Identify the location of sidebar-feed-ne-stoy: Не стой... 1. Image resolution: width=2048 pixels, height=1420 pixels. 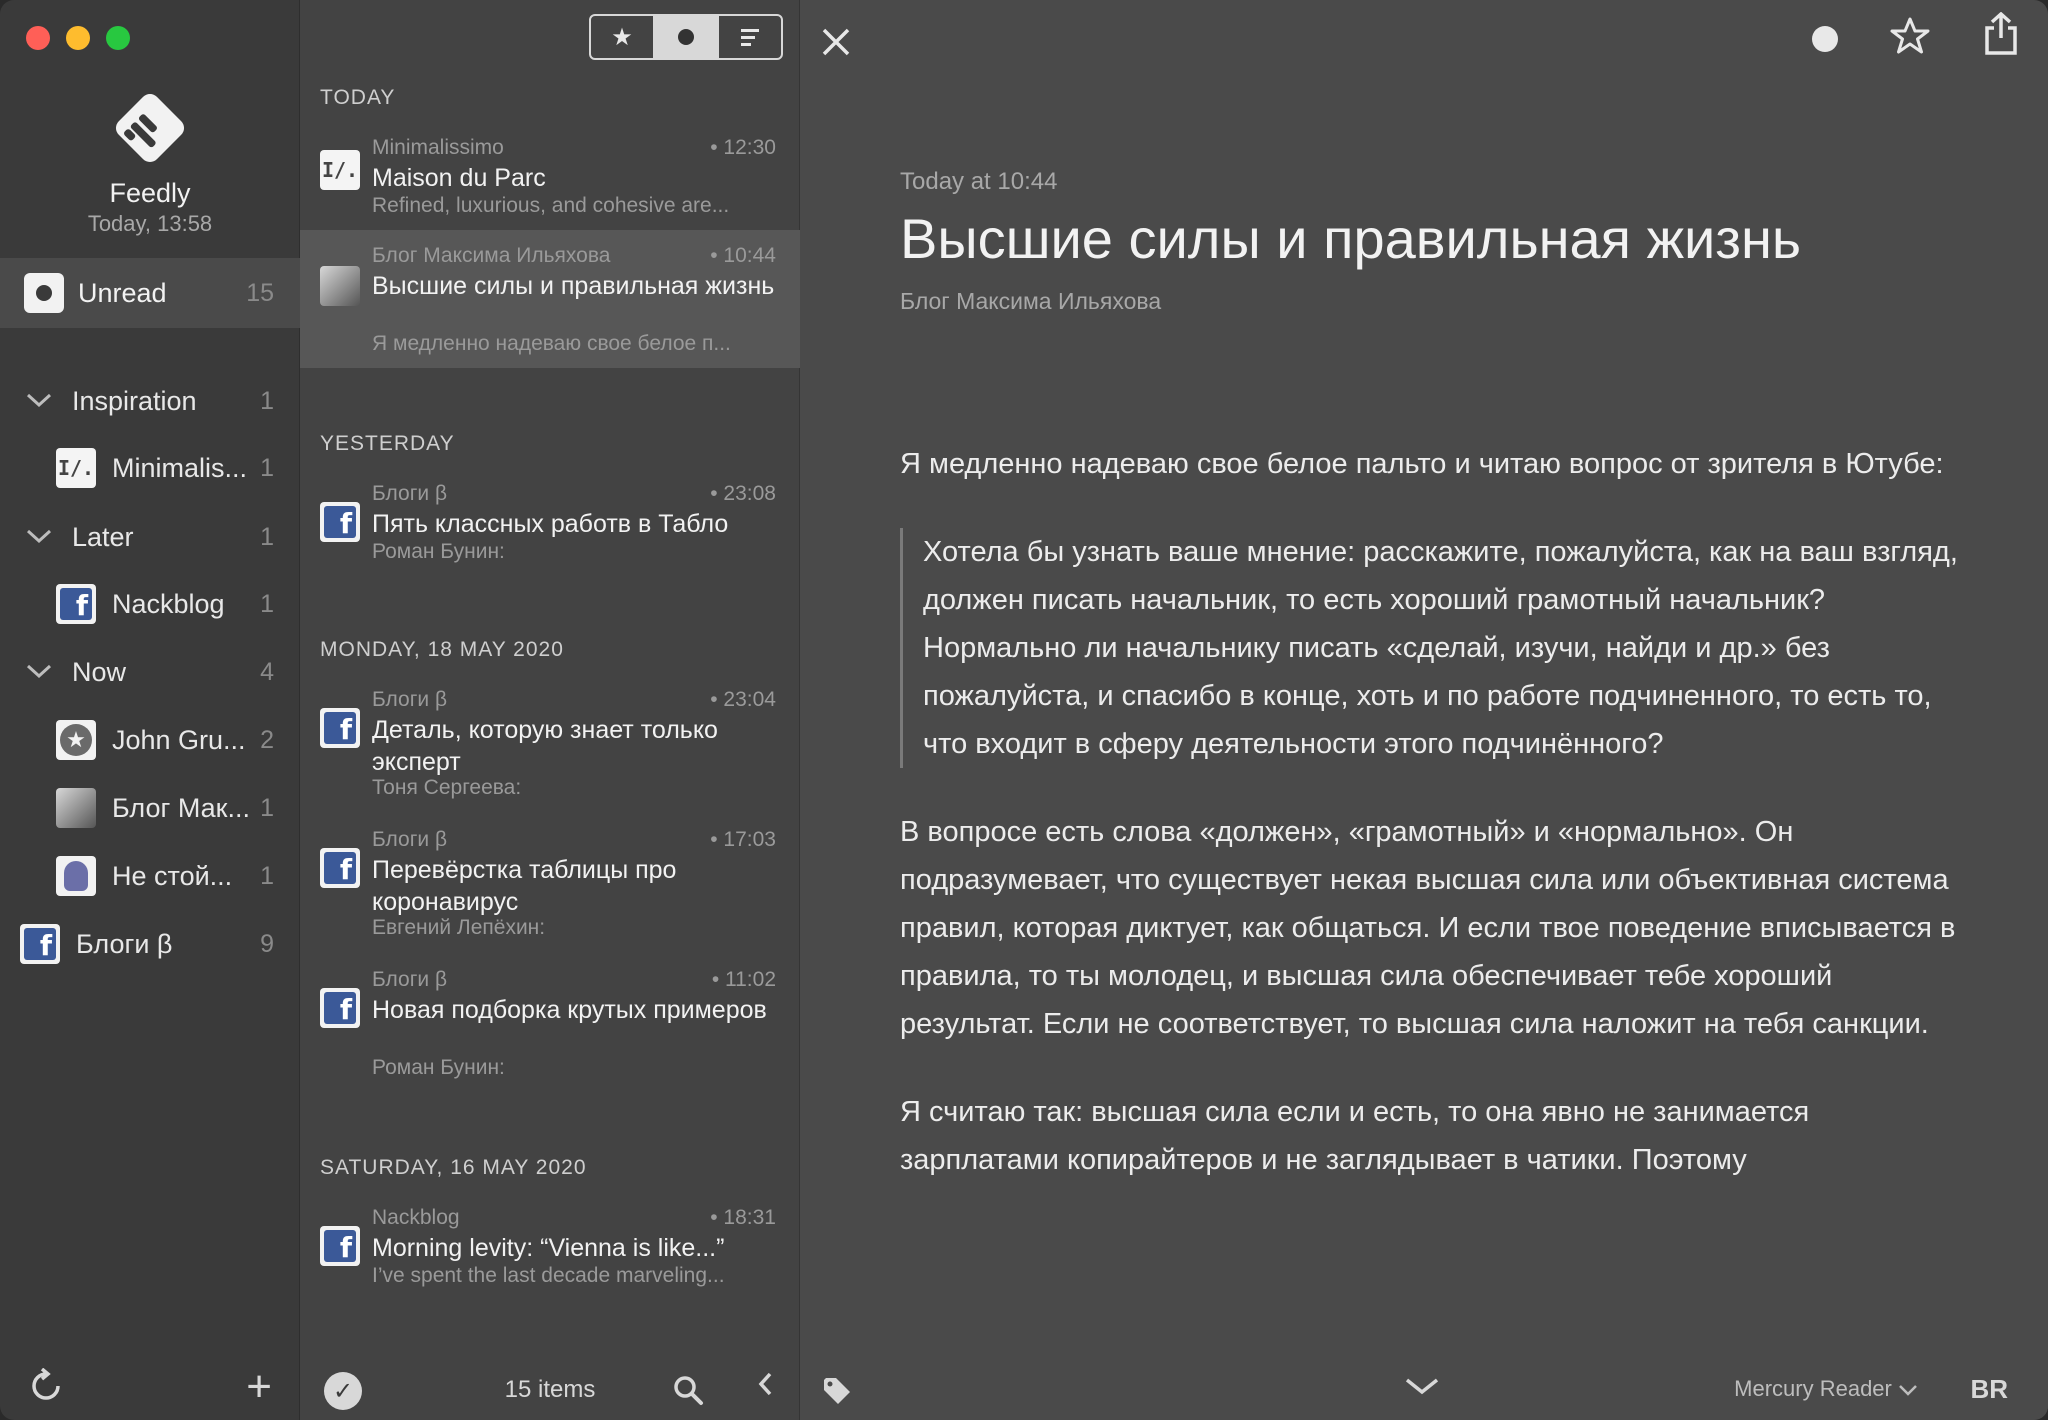
(150, 876).